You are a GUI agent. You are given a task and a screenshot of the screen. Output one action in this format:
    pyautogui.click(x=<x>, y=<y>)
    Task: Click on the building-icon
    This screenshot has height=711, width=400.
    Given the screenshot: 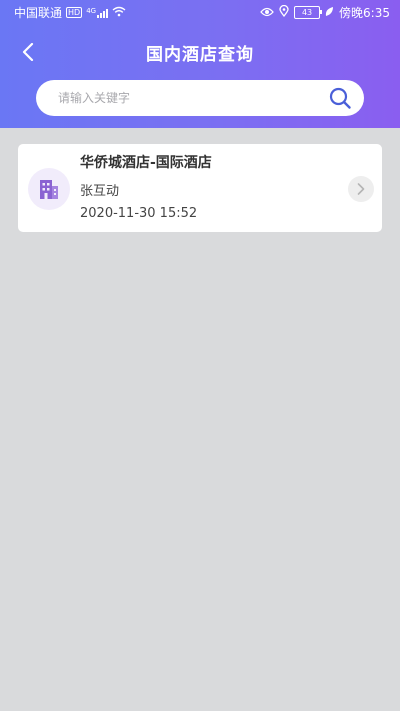 What is the action you would take?
    pyautogui.click(x=49, y=189)
    